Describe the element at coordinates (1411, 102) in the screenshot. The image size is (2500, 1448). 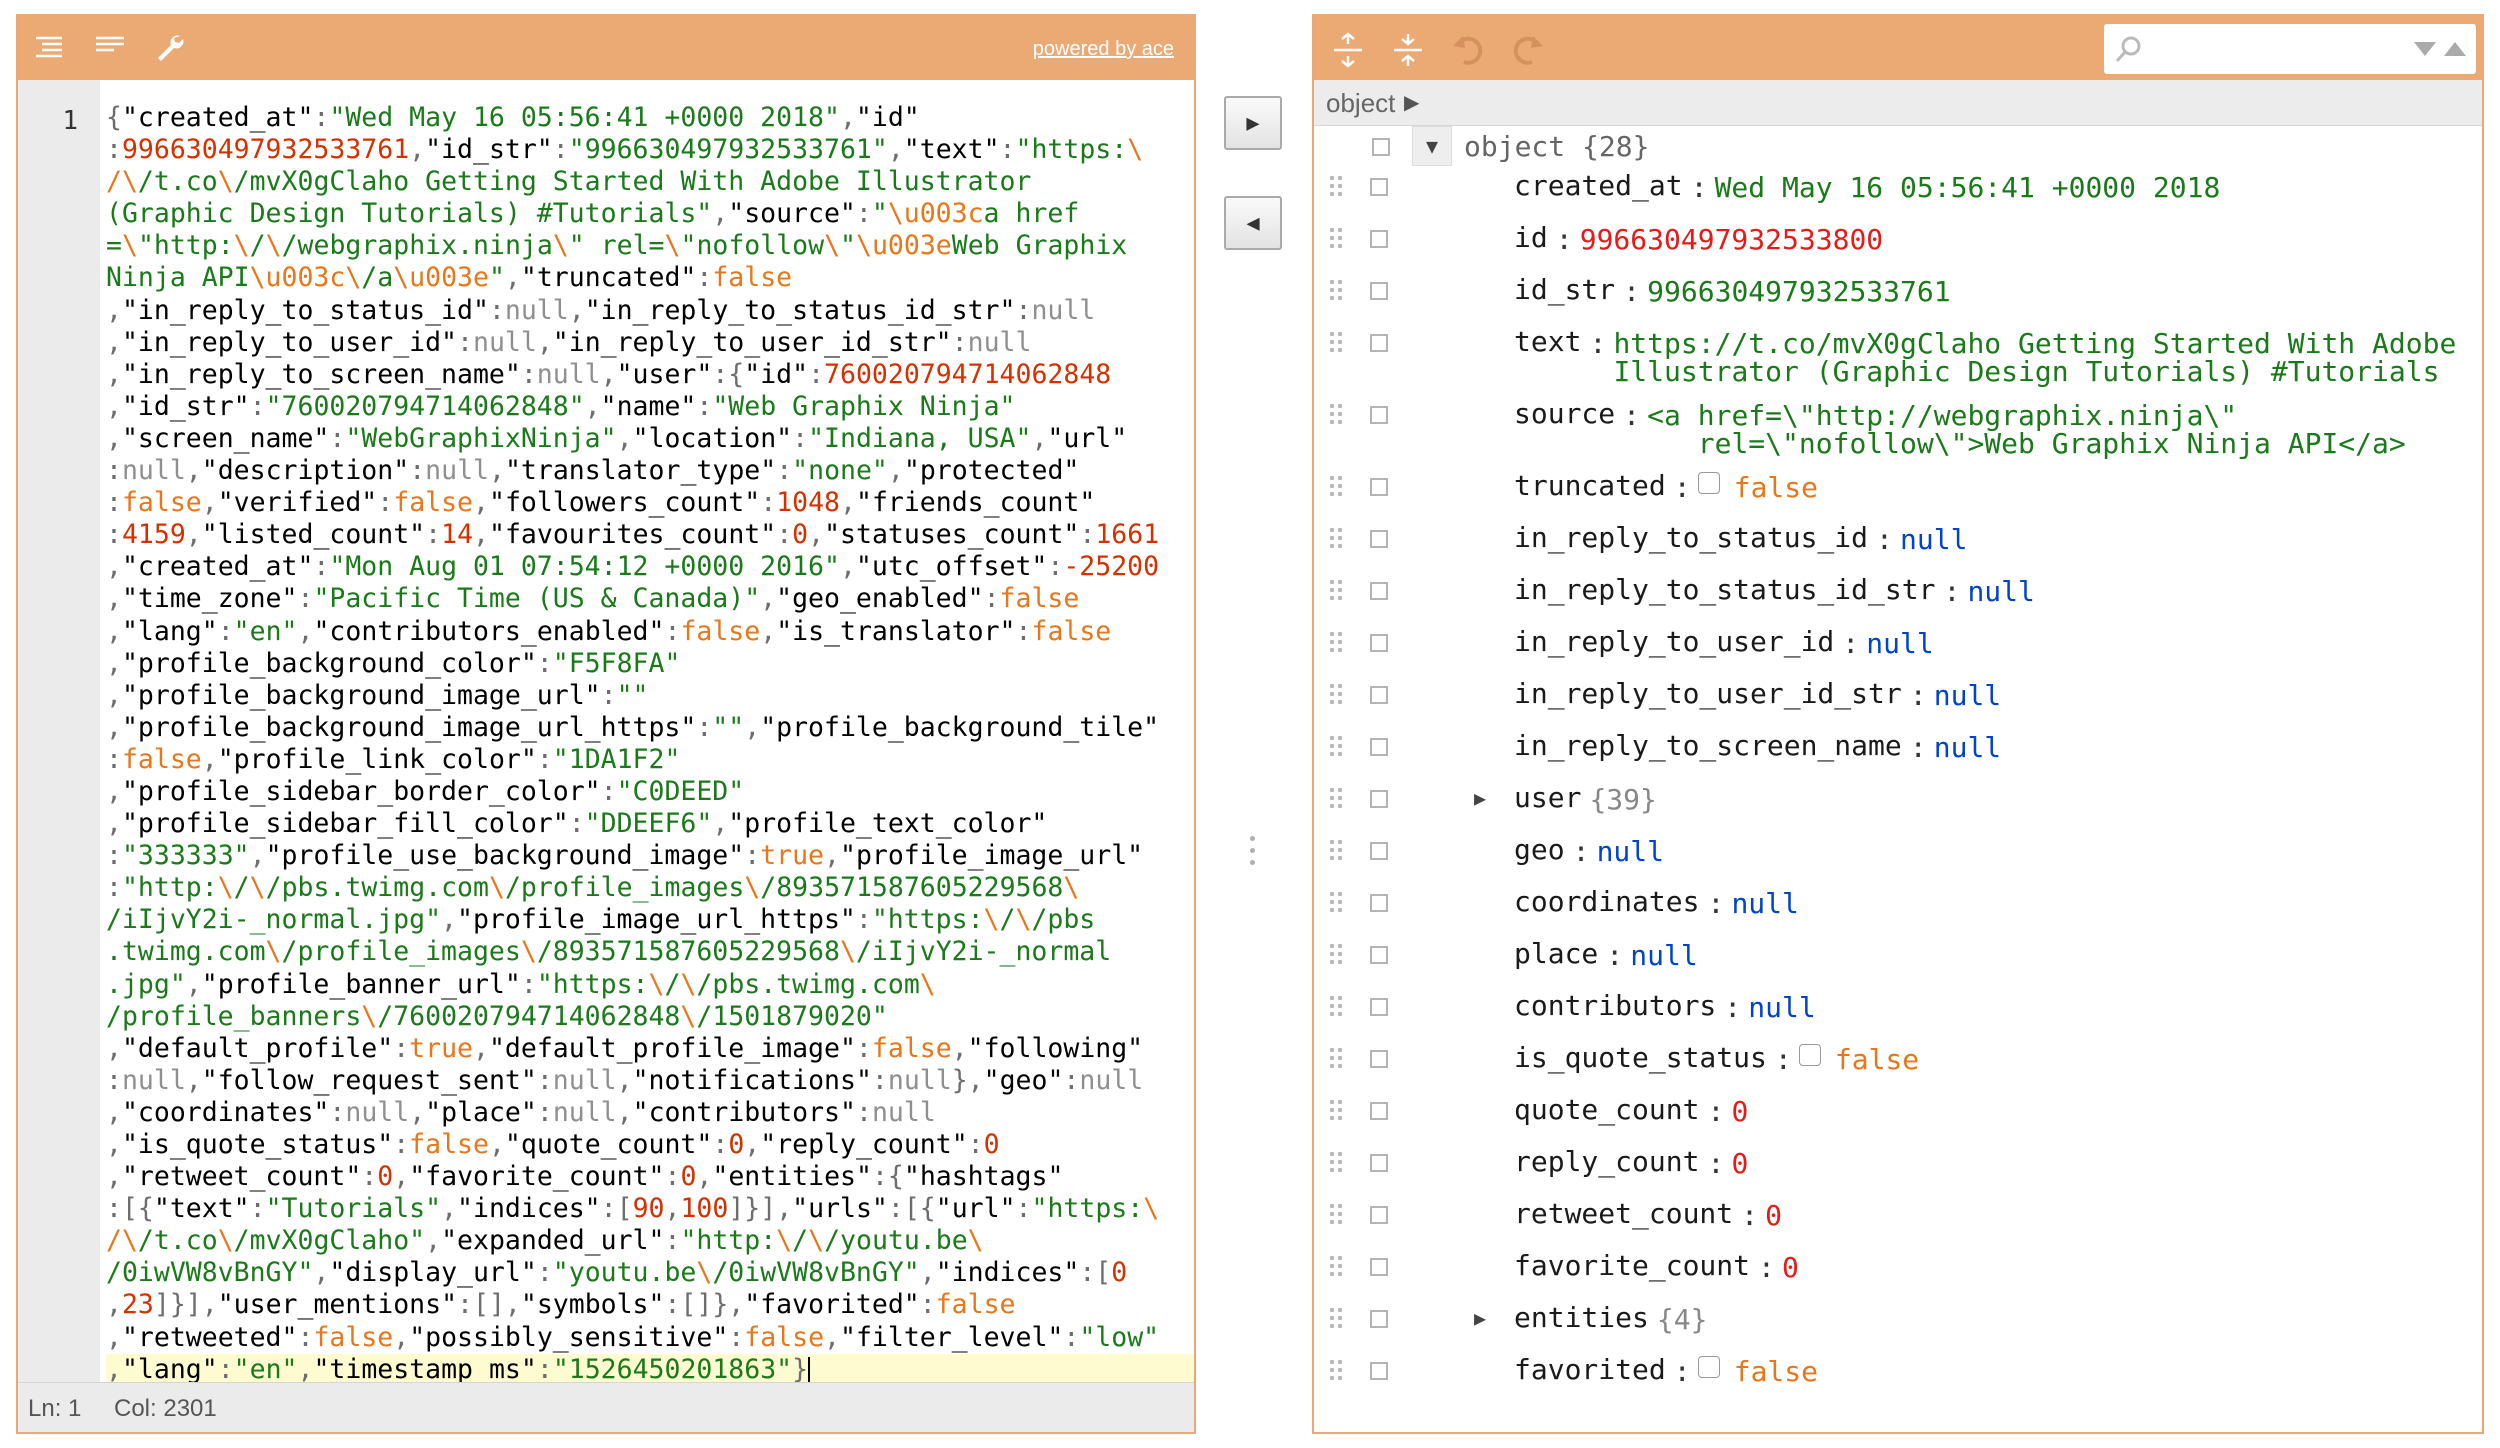
I see `breadcrumb-arrow-icon: ▶` at that location.